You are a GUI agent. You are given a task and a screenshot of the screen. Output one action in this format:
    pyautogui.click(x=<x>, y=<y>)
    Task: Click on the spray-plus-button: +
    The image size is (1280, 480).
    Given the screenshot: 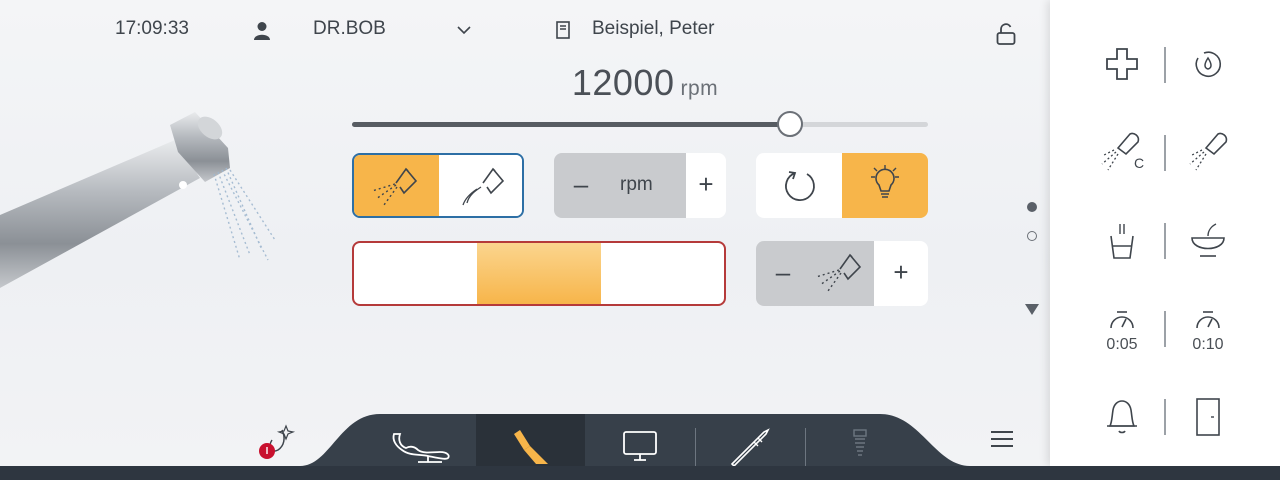 What is the action you would take?
    pyautogui.click(x=901, y=272)
    